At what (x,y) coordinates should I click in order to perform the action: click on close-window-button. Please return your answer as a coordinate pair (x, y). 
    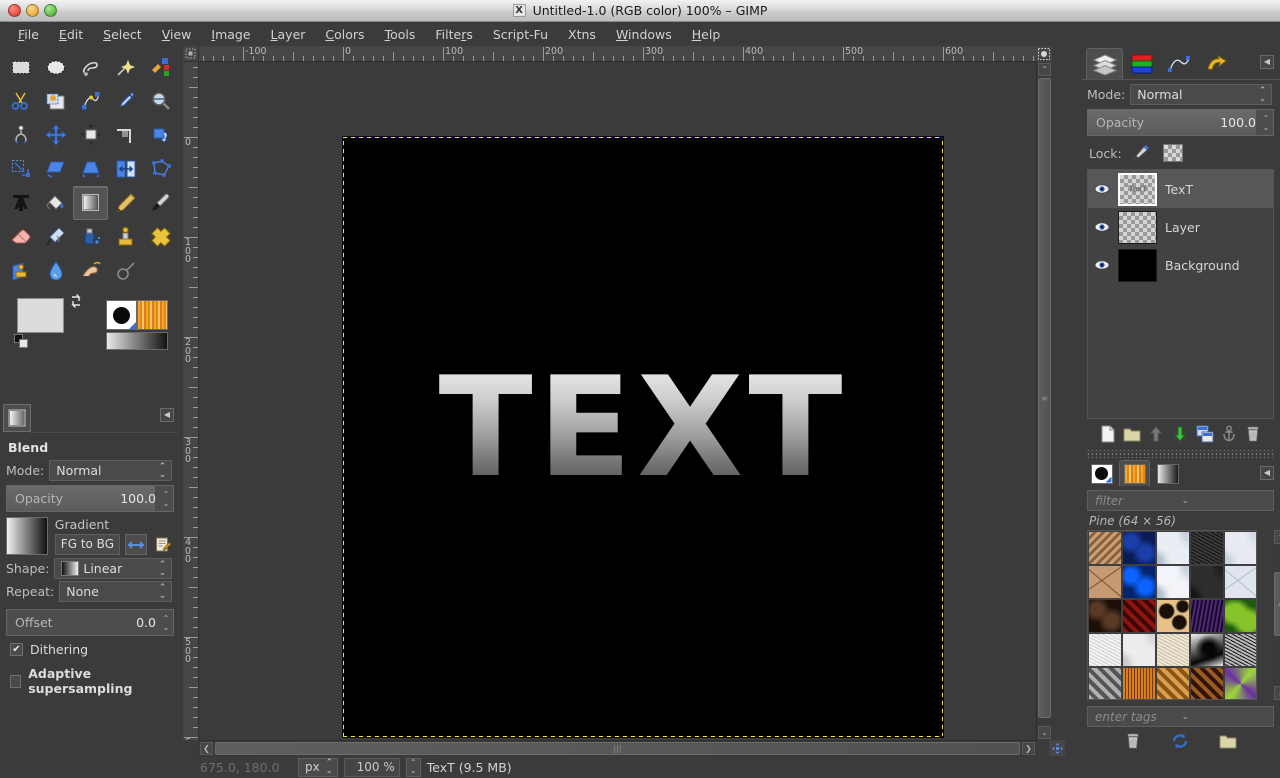
    Looking at the image, I should click on (14, 10).